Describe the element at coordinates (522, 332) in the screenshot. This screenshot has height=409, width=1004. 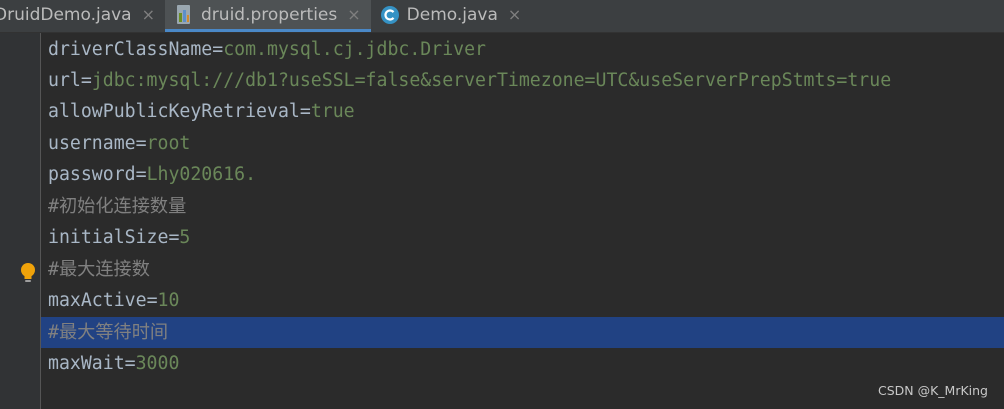
I see `code-line-selected: #最大等待时间` at that location.